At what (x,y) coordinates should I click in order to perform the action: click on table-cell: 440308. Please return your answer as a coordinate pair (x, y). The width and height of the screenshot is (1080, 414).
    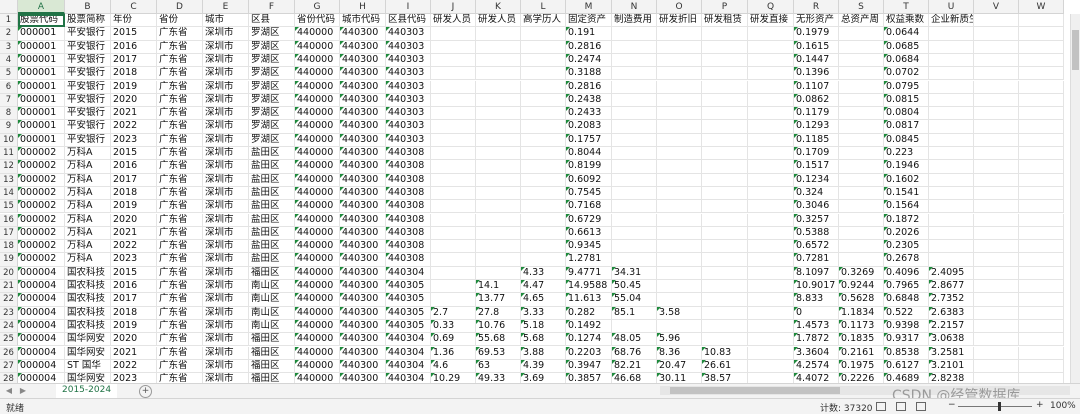
    Looking at the image, I should click on (408, 180).